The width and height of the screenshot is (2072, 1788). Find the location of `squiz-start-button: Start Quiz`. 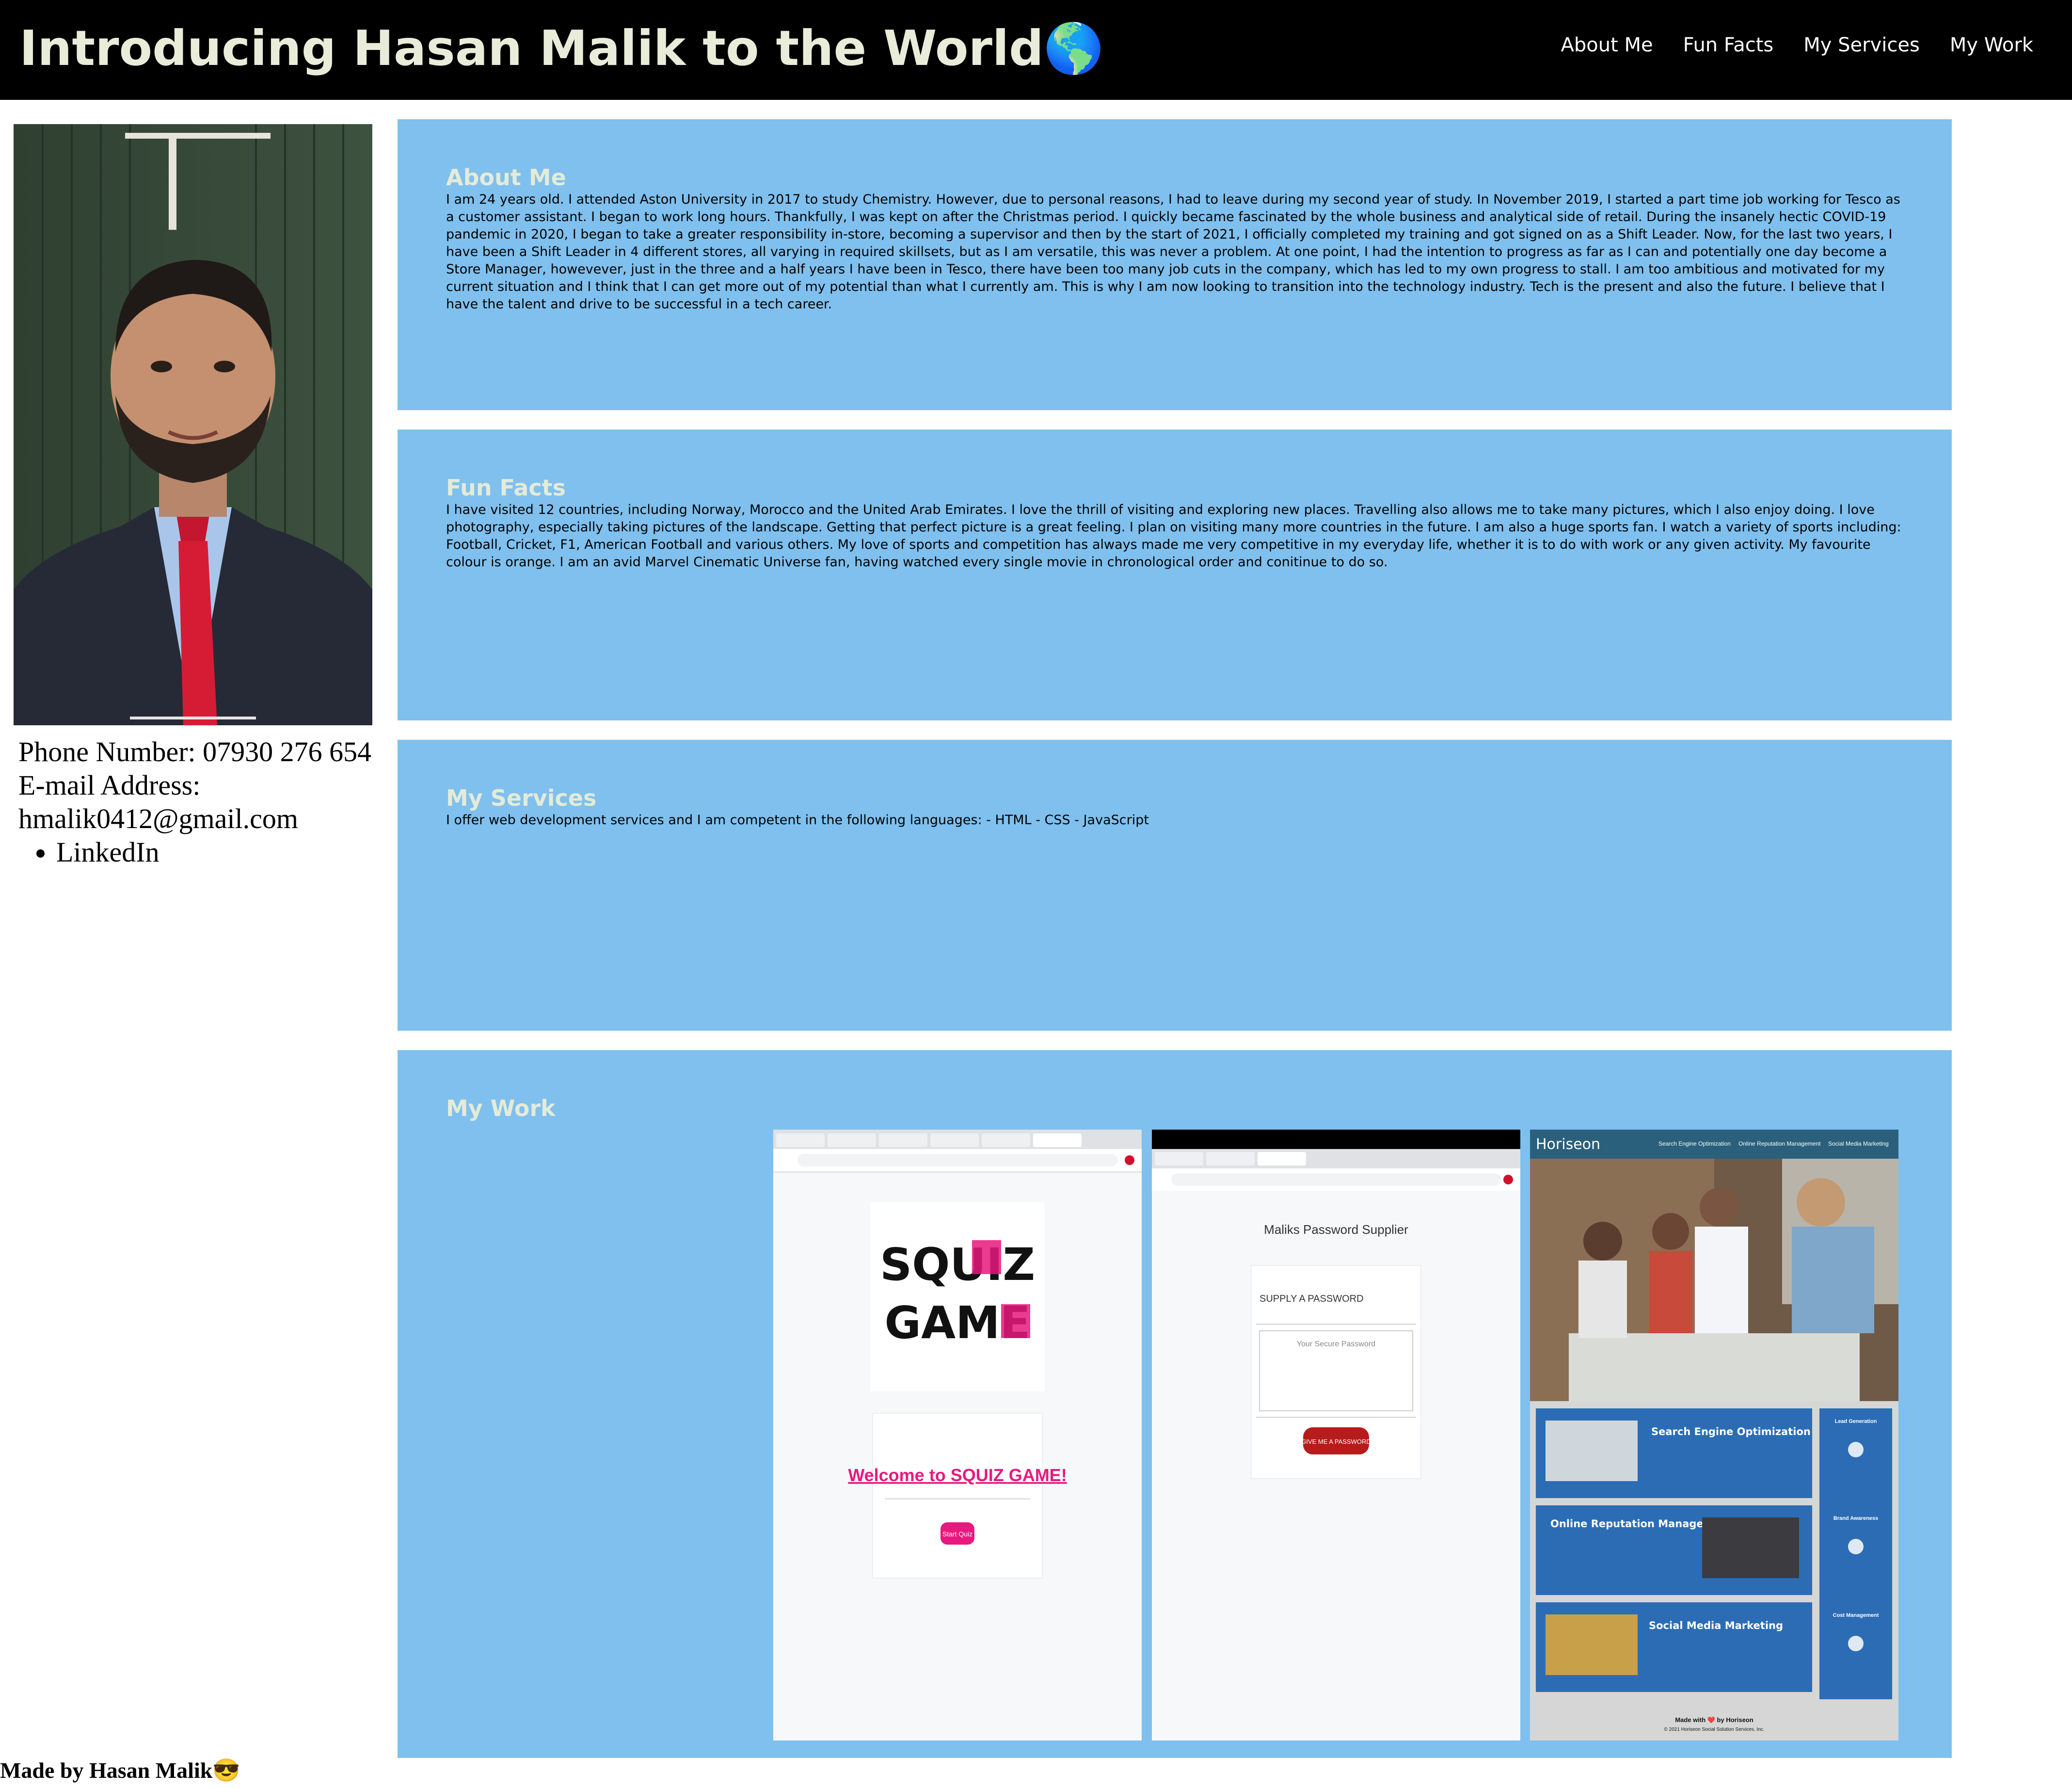

squiz-start-button: Start Quiz is located at coordinates (957, 1534).